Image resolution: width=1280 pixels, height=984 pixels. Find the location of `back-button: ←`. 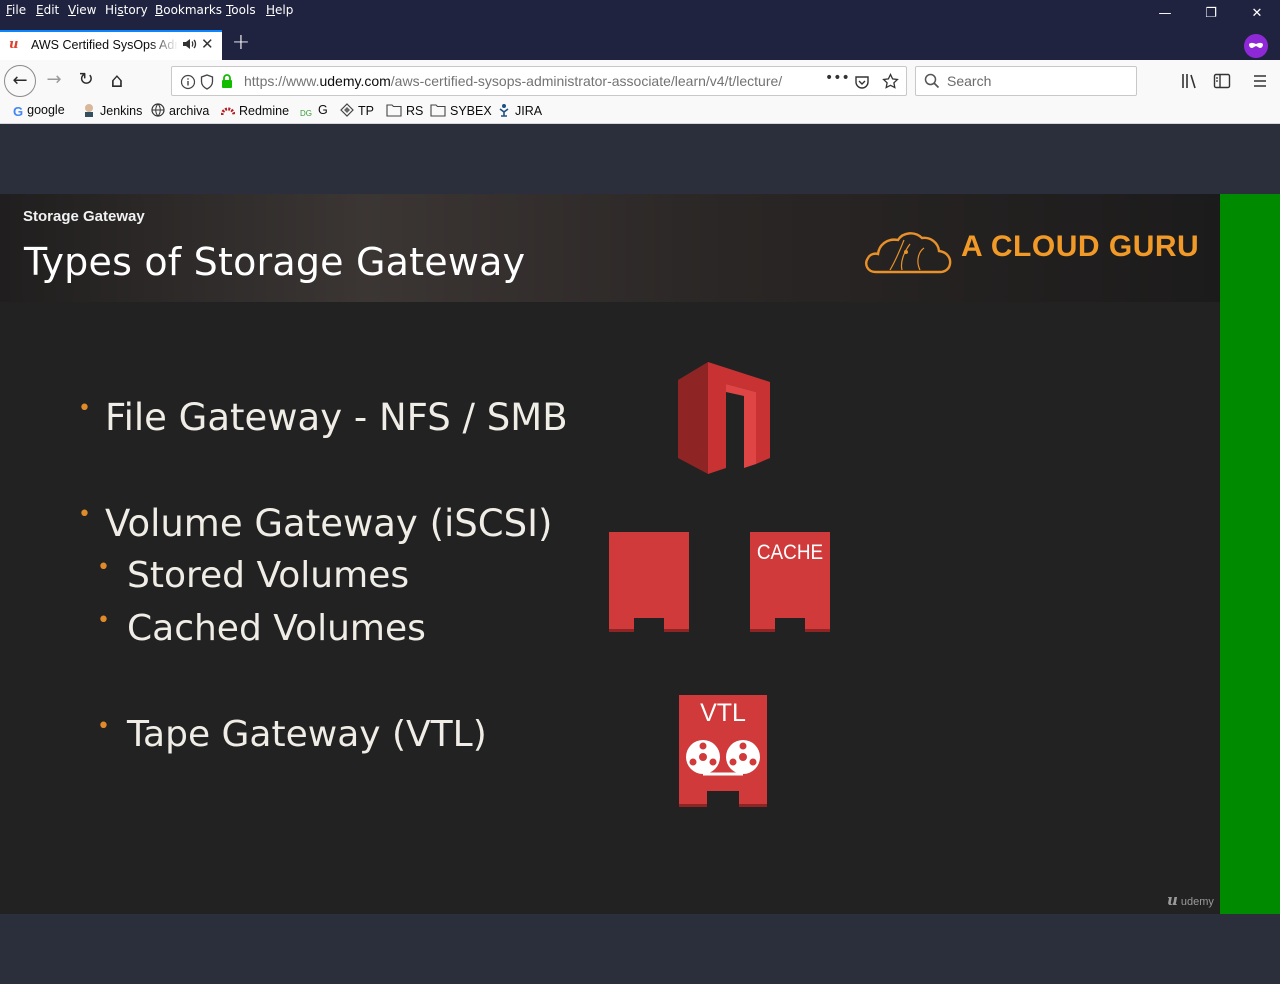

back-button: ← is located at coordinates (20, 81).